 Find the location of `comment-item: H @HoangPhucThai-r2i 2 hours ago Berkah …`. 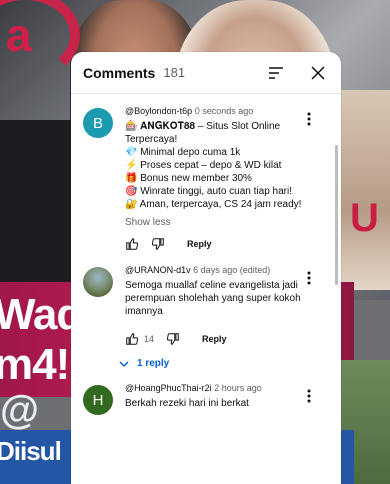

comment-item: H @HoangPhucThai-r2i 2 hours ago Berkah … is located at coordinates (206, 399).